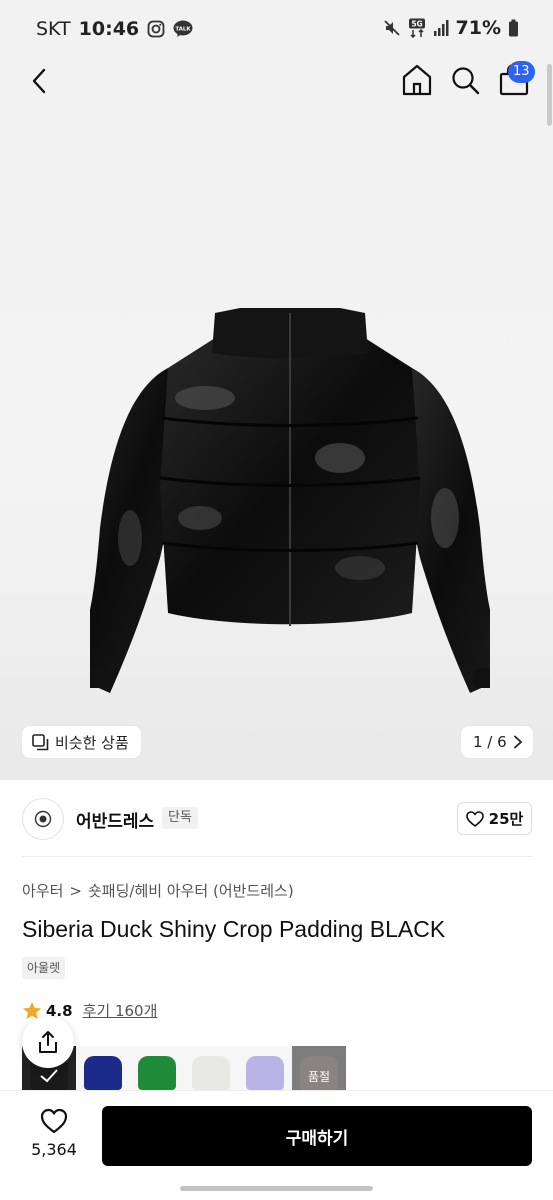 This screenshot has width=553, height=1200. What do you see at coordinates (120, 1010) in the screenshot?
I see `review-count-link: 후기 160개` at bounding box center [120, 1010].